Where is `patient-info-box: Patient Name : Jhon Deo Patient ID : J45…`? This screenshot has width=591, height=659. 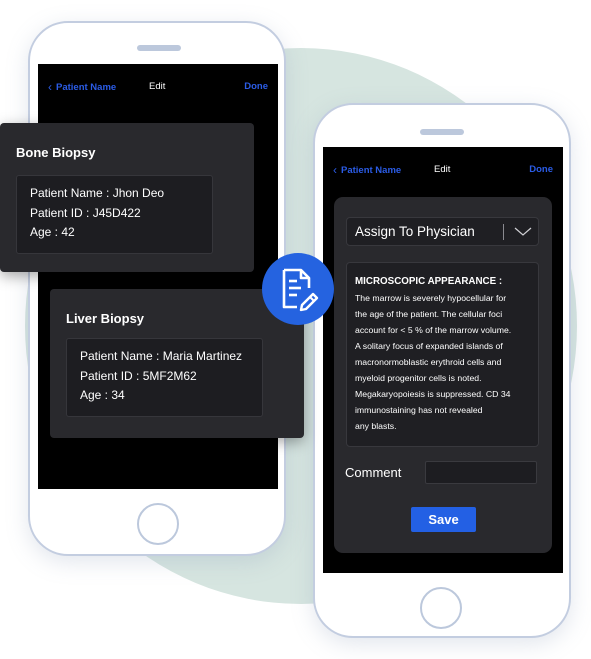 patient-info-box: Patient Name : Jhon Deo Patient ID : J45… is located at coordinates (114, 214).